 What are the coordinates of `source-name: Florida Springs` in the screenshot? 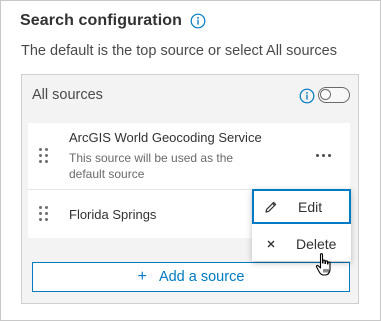 It's located at (113, 214).